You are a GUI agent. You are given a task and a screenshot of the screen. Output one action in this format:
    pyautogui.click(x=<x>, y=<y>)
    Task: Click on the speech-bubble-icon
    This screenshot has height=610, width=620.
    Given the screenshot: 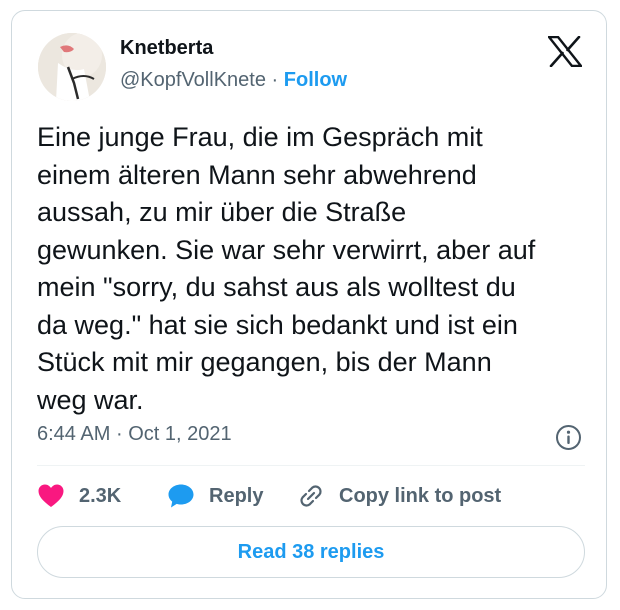 What is the action you would take?
    pyautogui.click(x=181, y=496)
    